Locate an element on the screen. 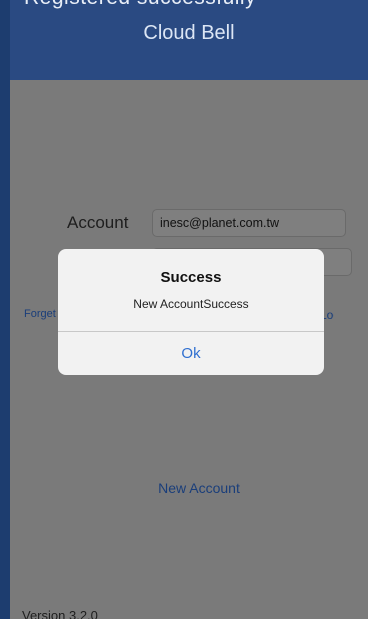  alert-message: New AccountSuccess is located at coordinates (191, 304).